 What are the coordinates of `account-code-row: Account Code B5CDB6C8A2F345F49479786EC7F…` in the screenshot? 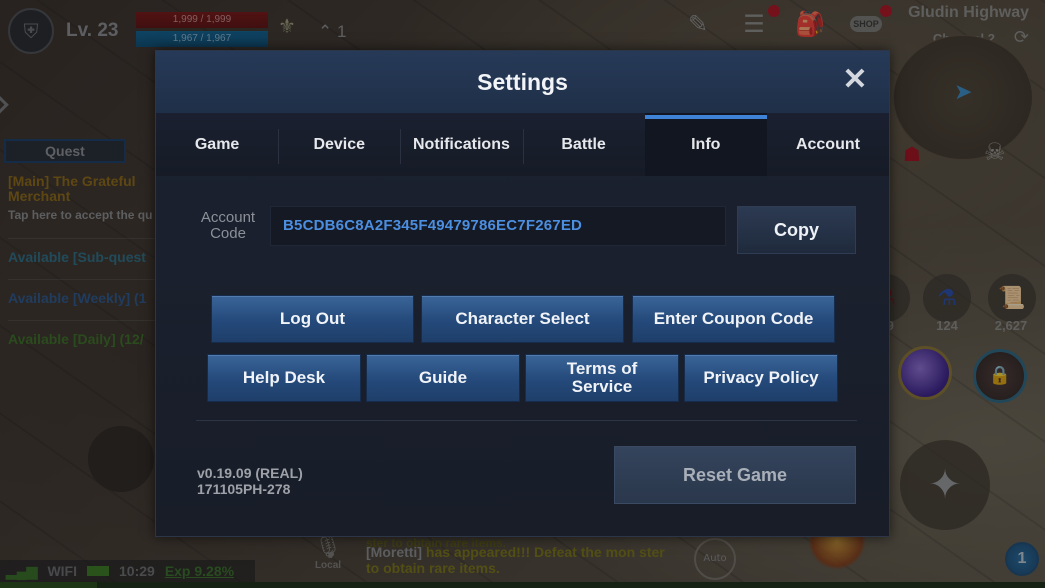 It's located at (461, 226).